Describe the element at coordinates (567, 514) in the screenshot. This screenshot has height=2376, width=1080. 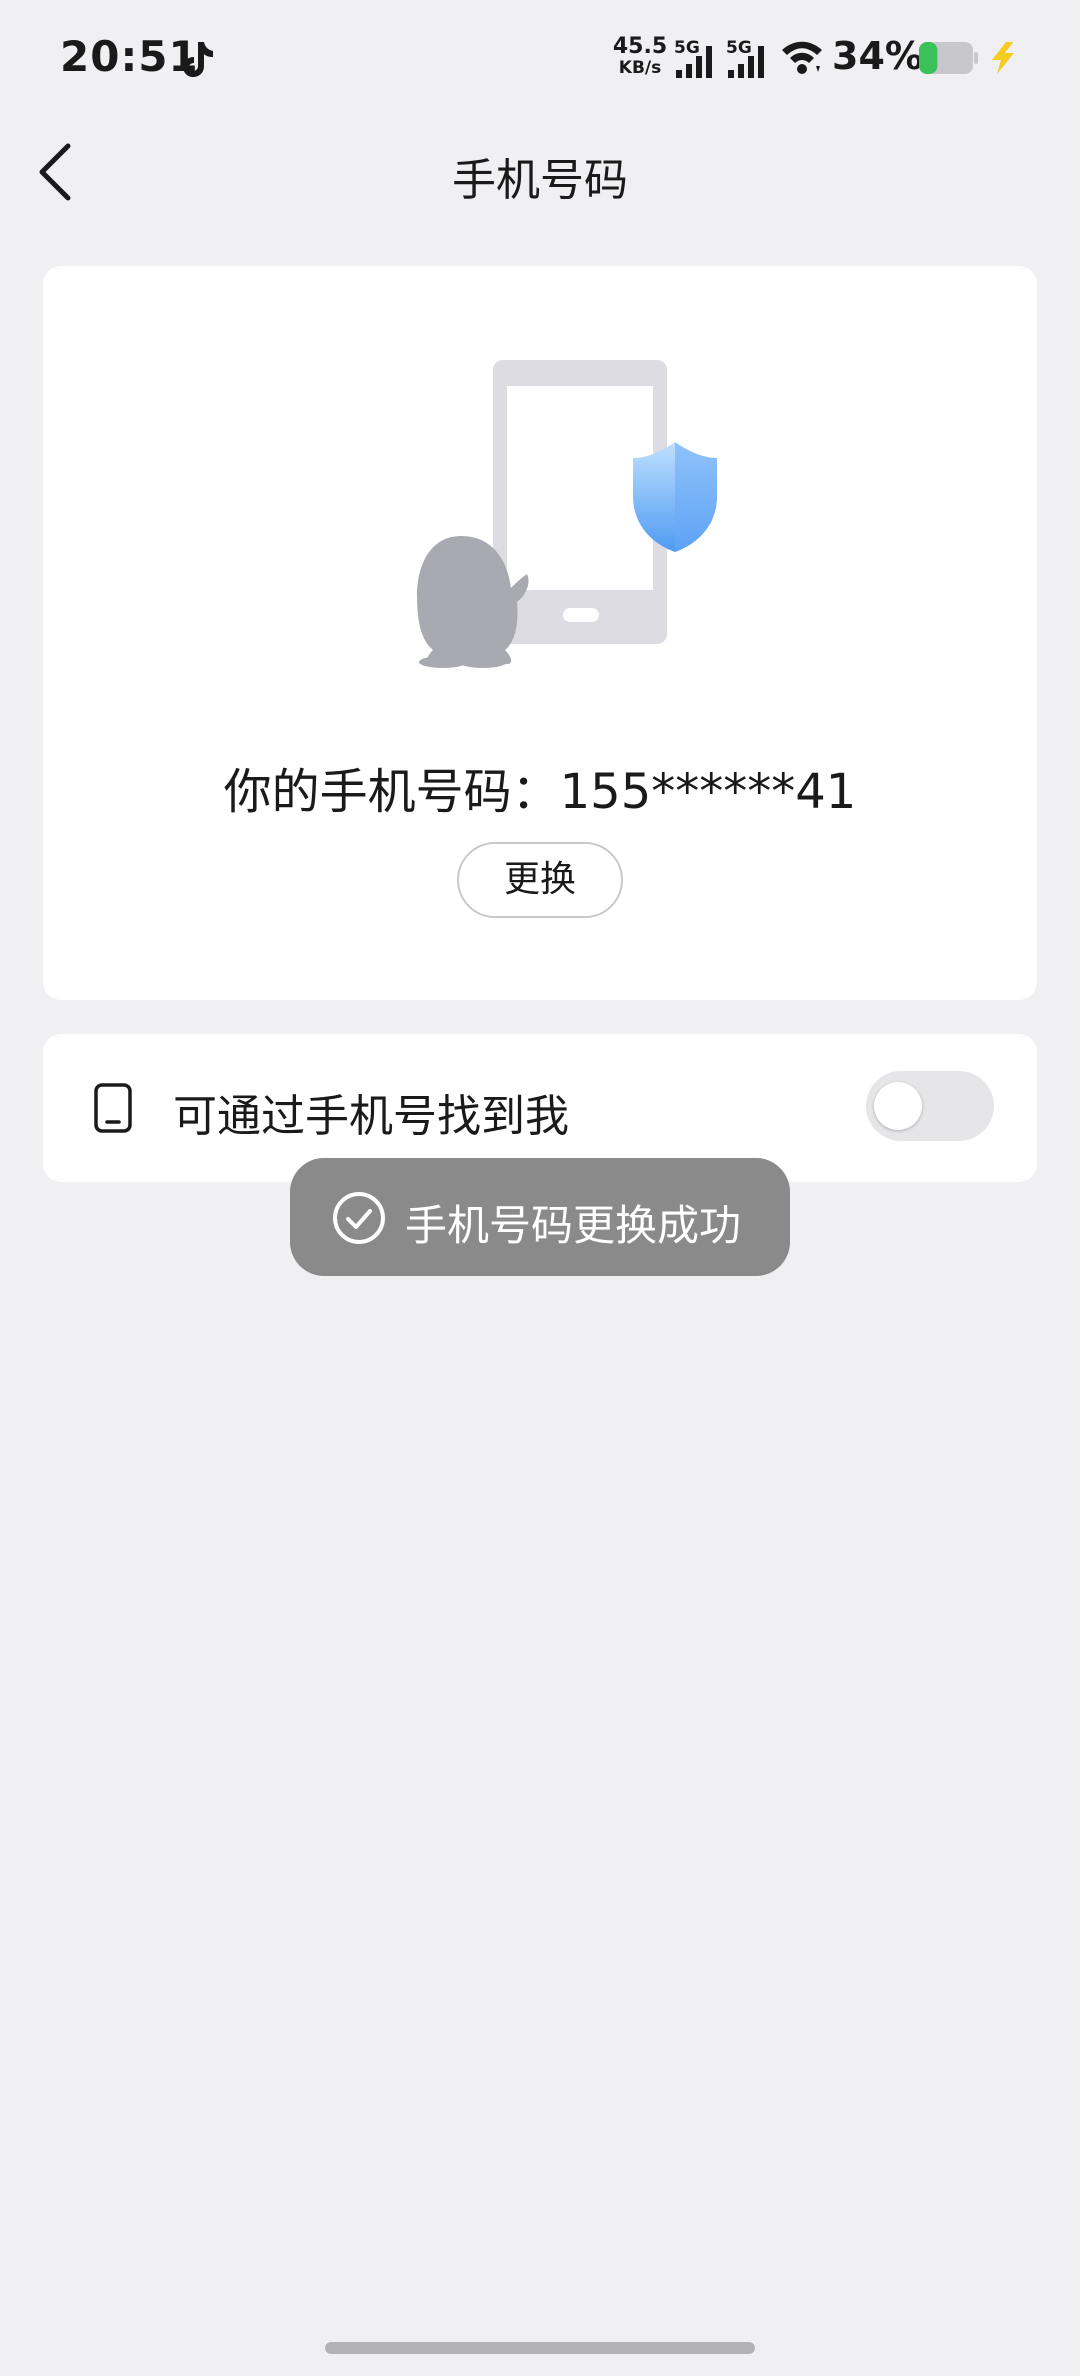
I see `phone-security-illustration` at that location.